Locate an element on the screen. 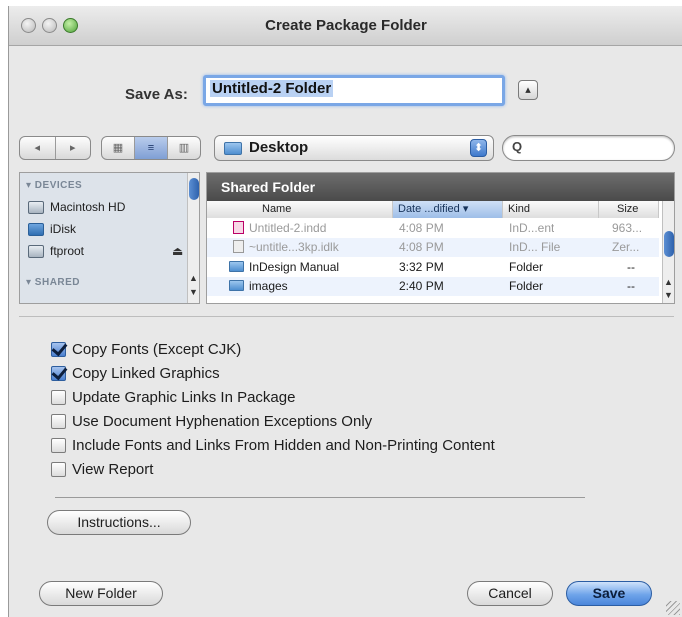 The height and width of the screenshot is (617, 682). cancel-button: Cancel is located at coordinates (510, 593).